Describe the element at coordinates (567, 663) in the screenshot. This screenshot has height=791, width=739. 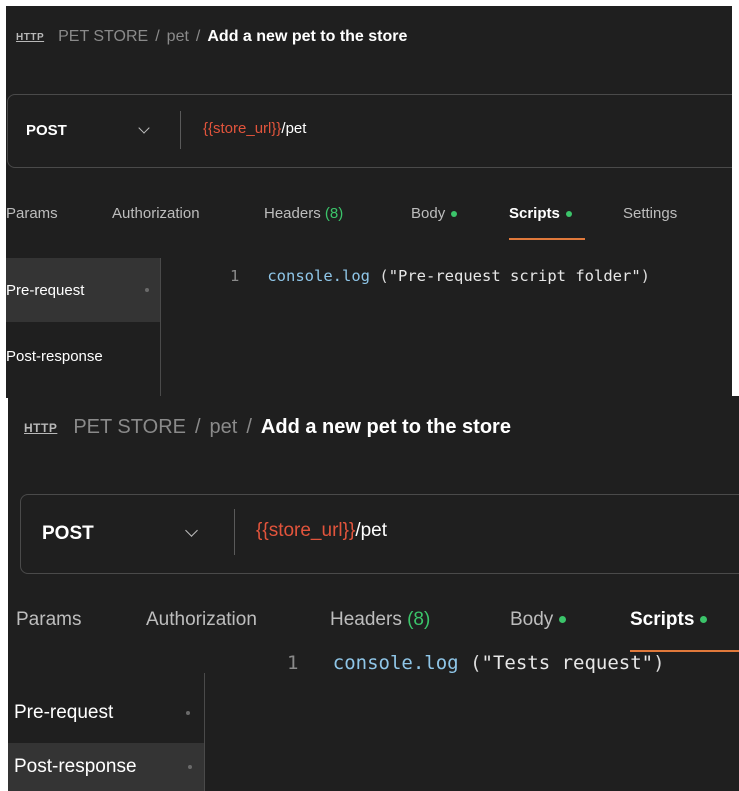
I see `code-string: "Tests request"` at that location.